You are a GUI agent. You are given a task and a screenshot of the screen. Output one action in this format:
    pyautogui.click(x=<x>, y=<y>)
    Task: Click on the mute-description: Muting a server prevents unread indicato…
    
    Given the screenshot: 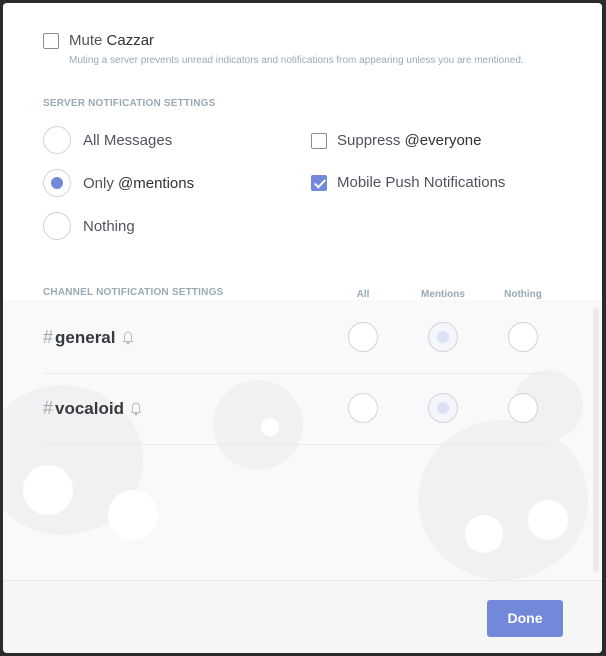 What is the action you would take?
    pyautogui.click(x=296, y=60)
    